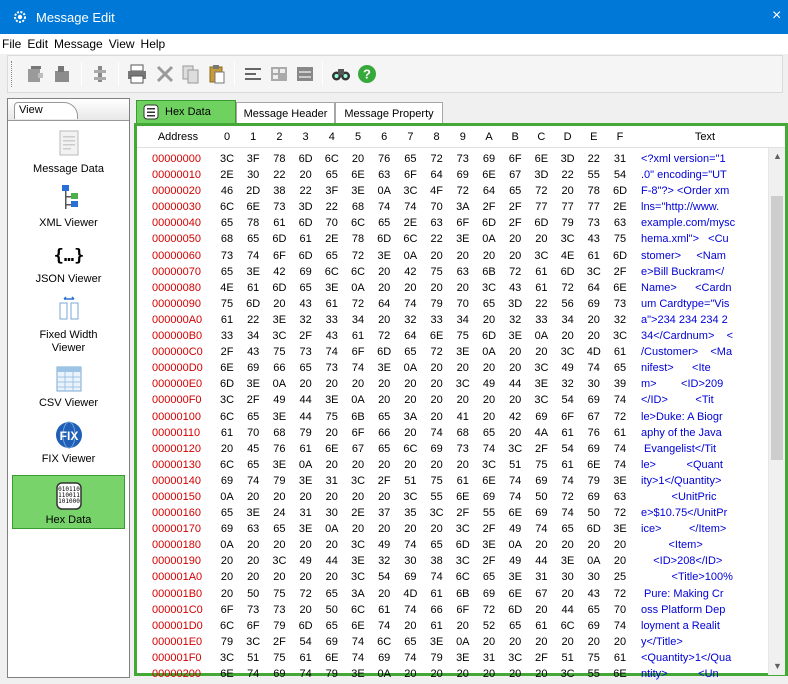 The height and width of the screenshot is (684, 788). I want to click on new-message-button, so click(35, 74).